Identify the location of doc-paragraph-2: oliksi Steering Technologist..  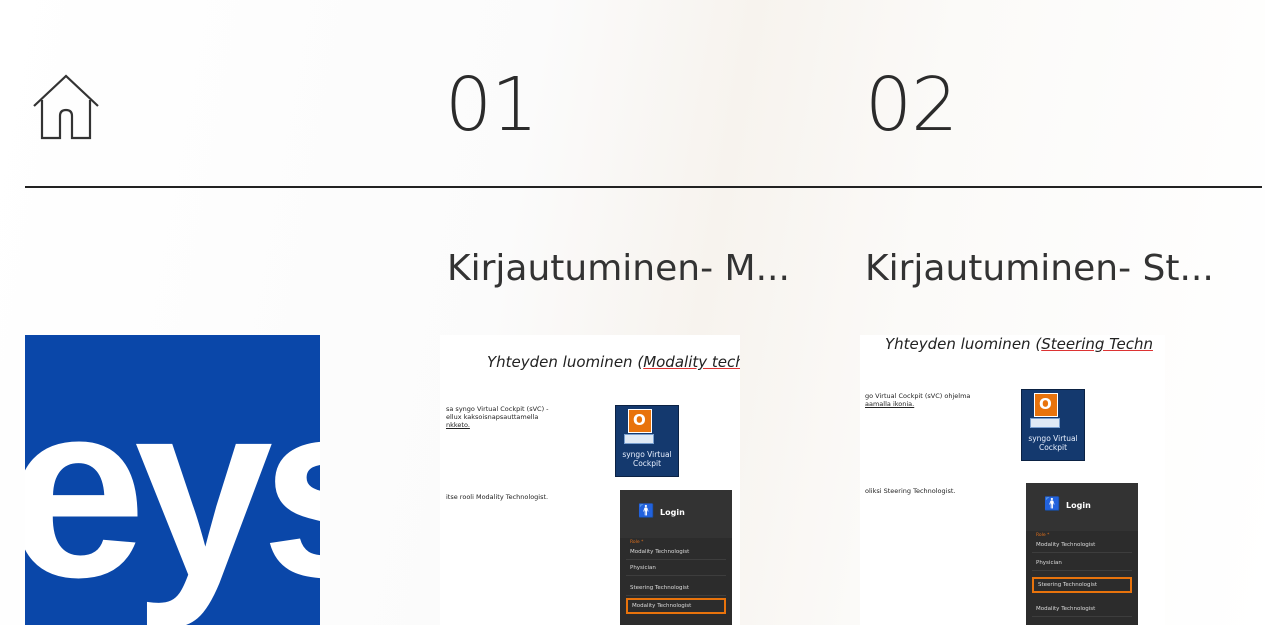
(910, 491).